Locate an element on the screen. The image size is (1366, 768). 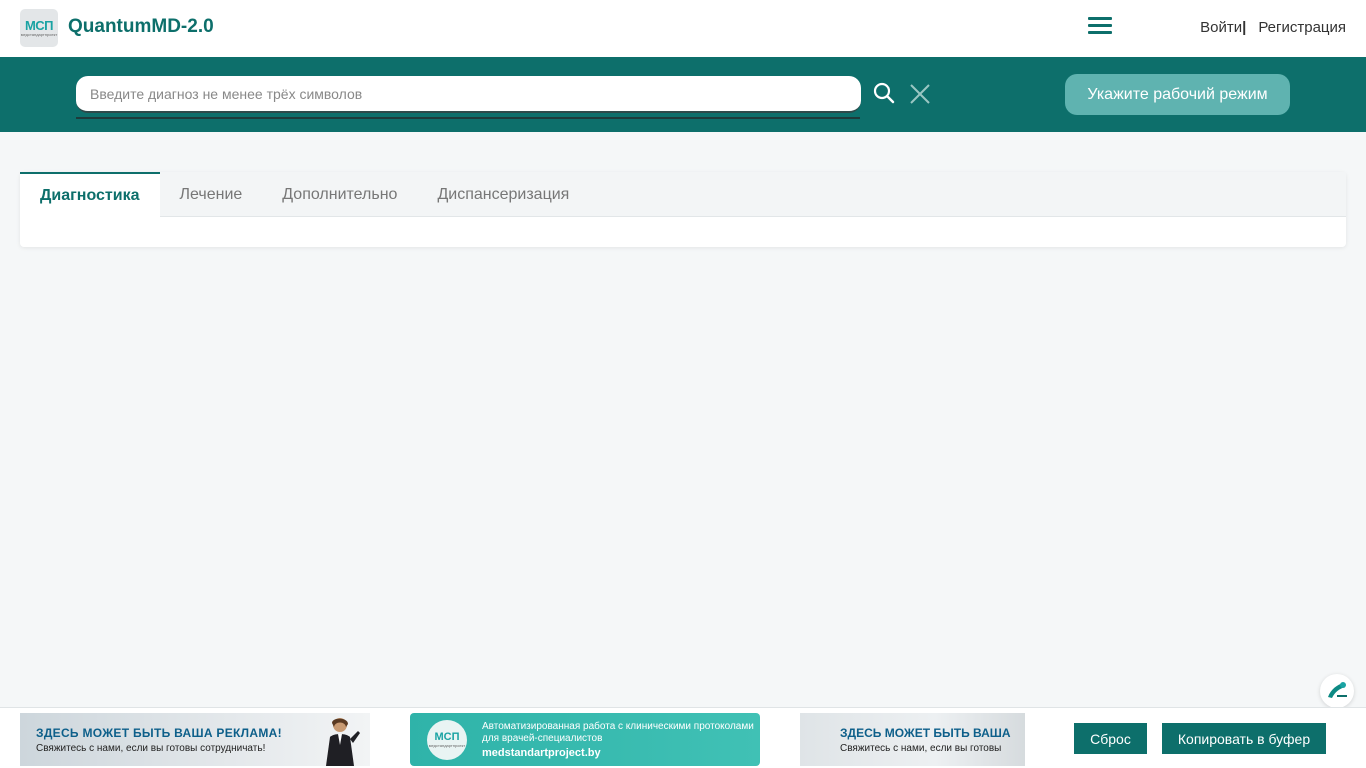
auth-links: Войти | Регистрация is located at coordinates (1273, 27).